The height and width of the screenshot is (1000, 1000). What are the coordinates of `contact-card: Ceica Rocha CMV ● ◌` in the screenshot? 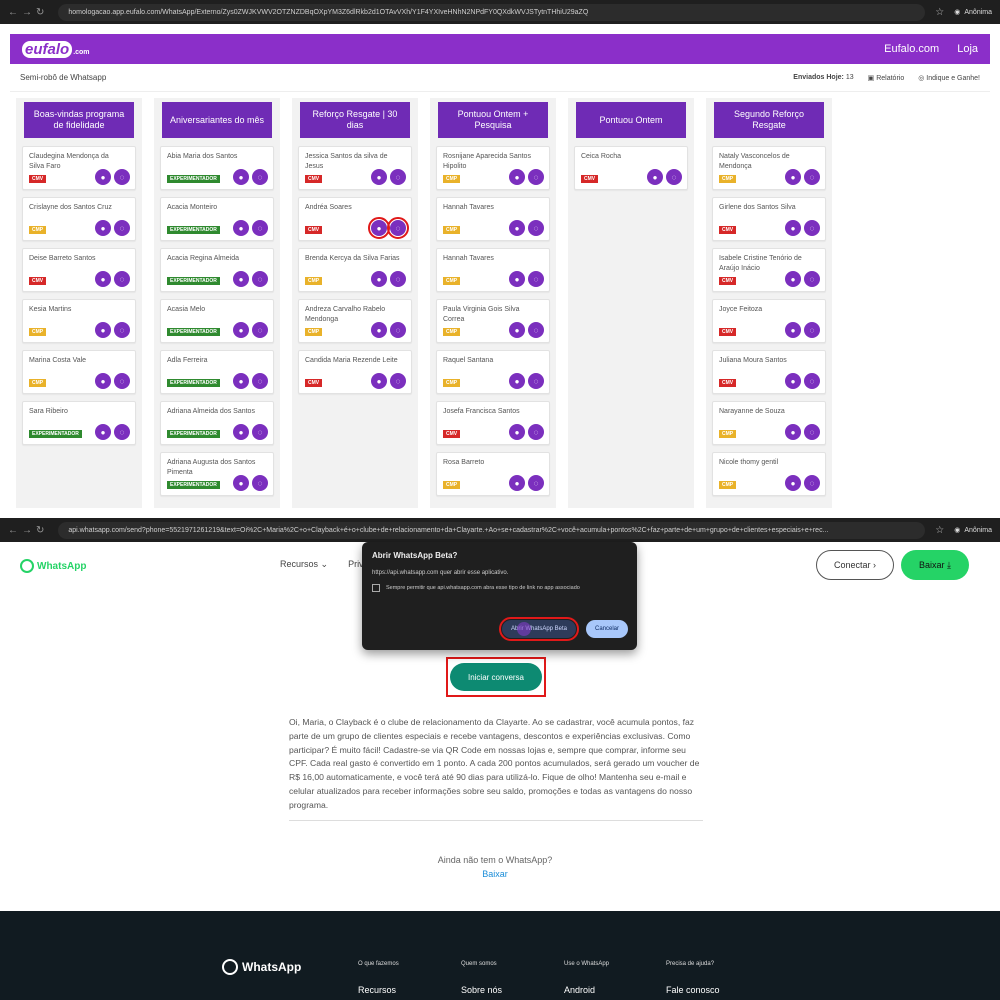 It's located at (631, 168).